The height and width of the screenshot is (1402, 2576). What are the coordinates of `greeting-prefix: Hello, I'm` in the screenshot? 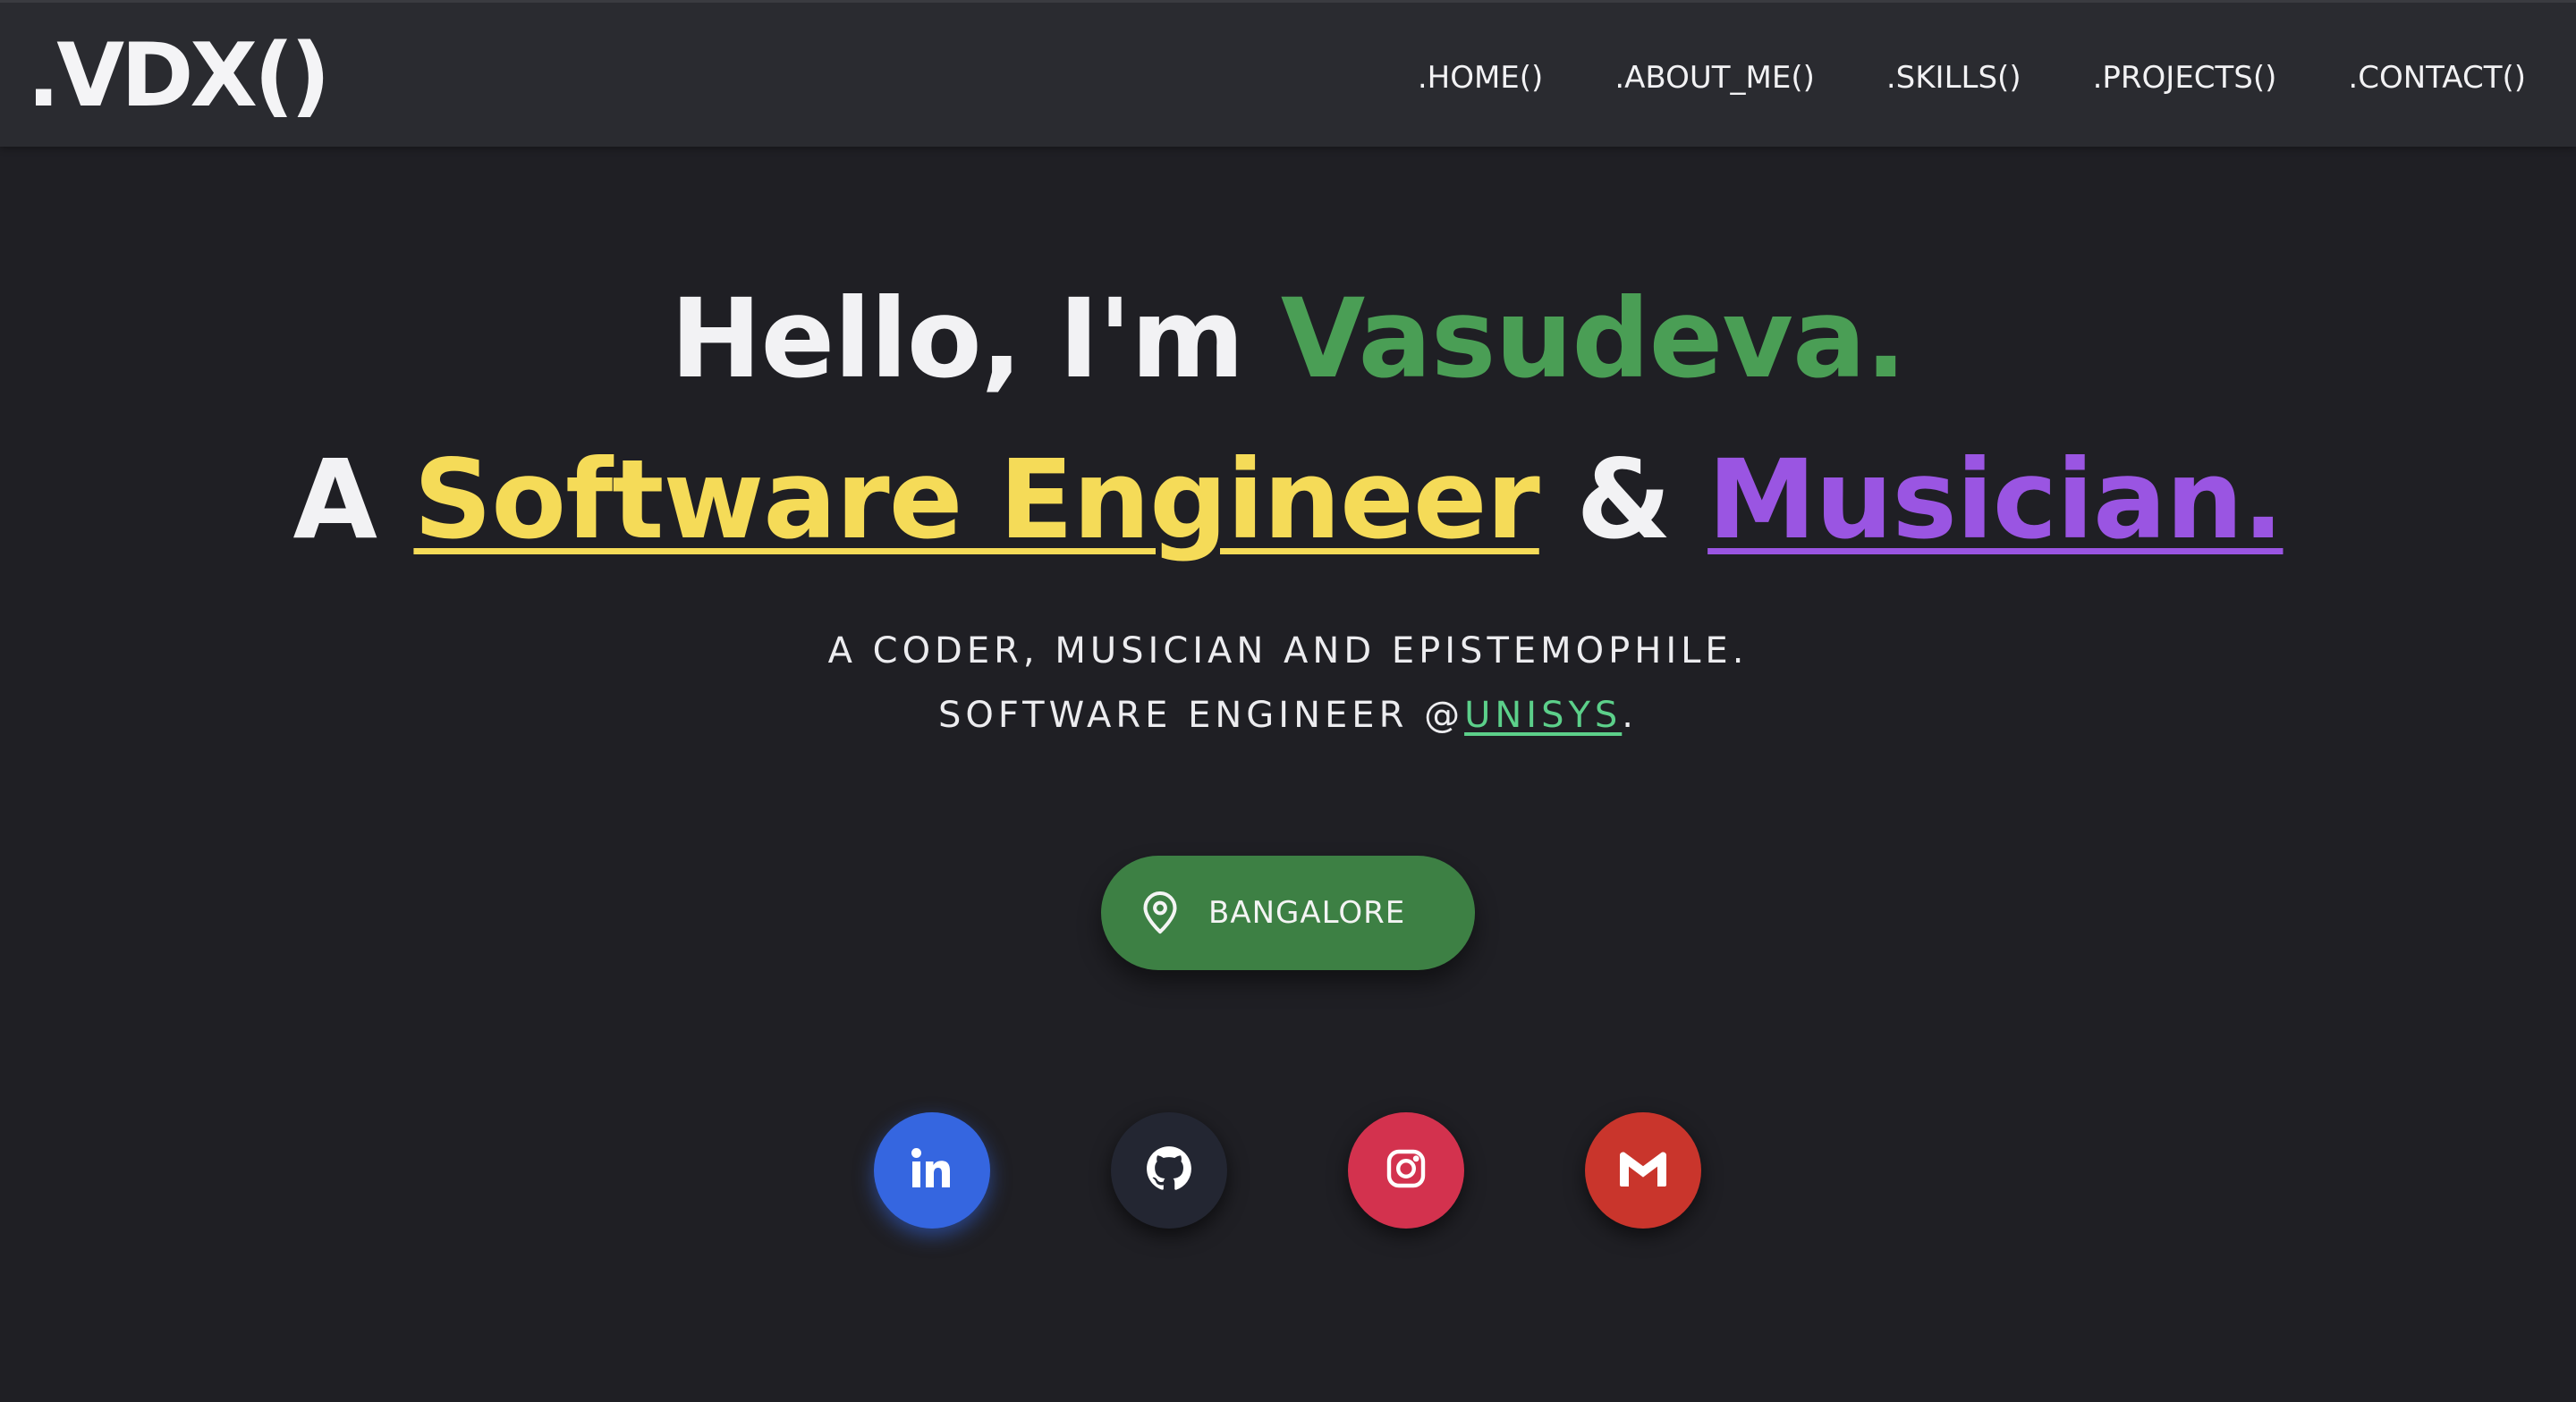 It's located at (975, 338).